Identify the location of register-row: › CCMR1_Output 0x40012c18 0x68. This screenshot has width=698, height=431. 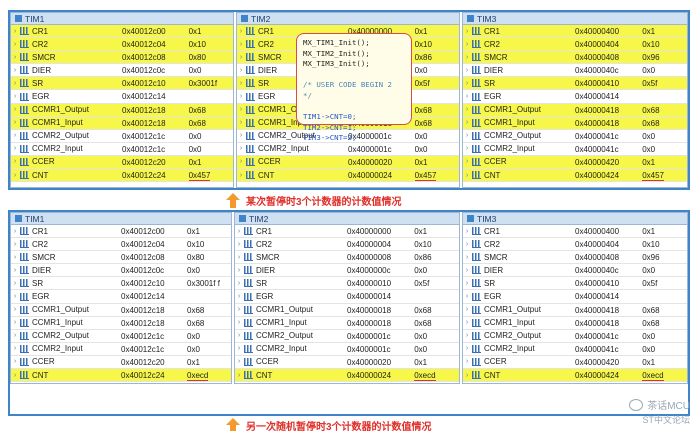
(121, 310).